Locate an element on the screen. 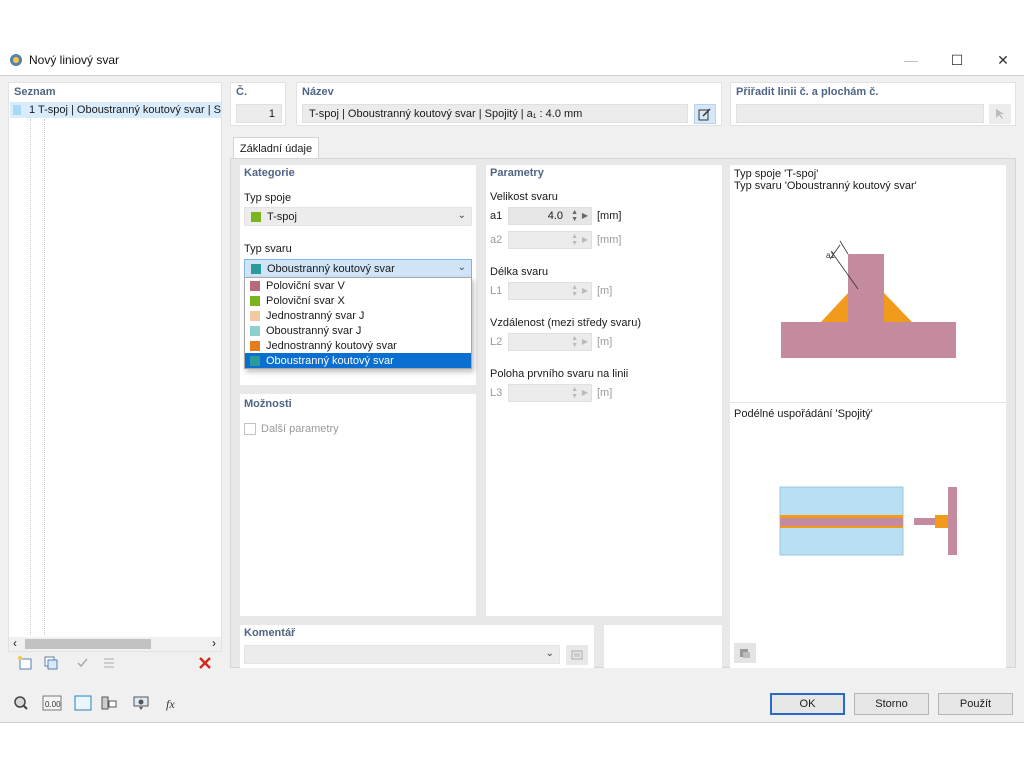  ok-button: OK is located at coordinates (807, 704).